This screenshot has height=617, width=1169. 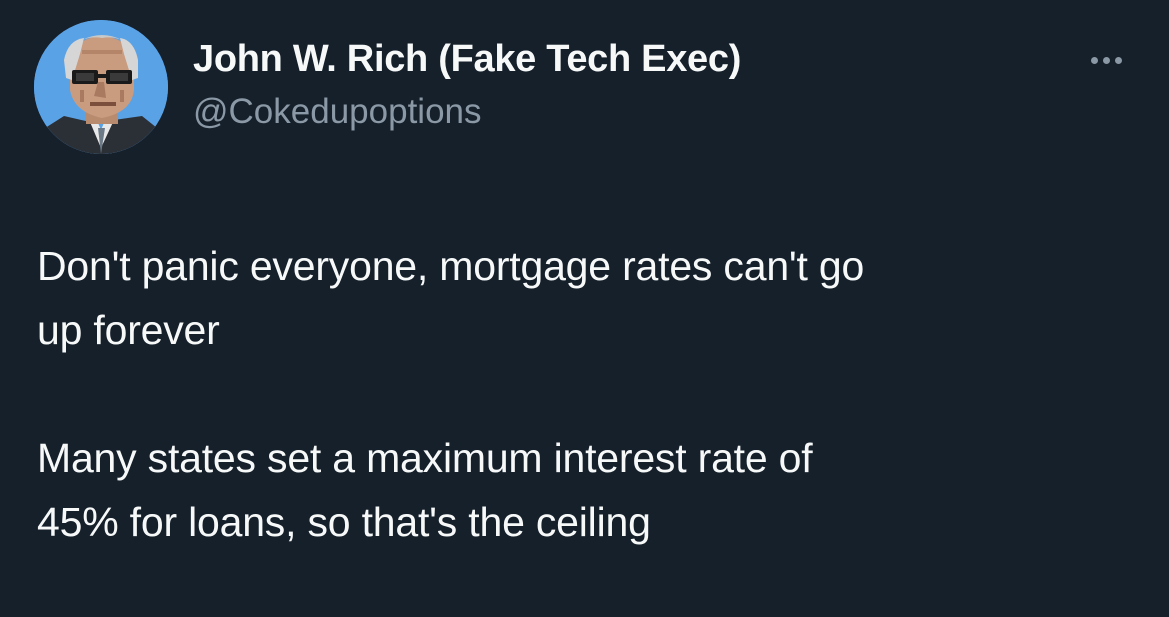 I want to click on more-options-button, so click(x=1106, y=60).